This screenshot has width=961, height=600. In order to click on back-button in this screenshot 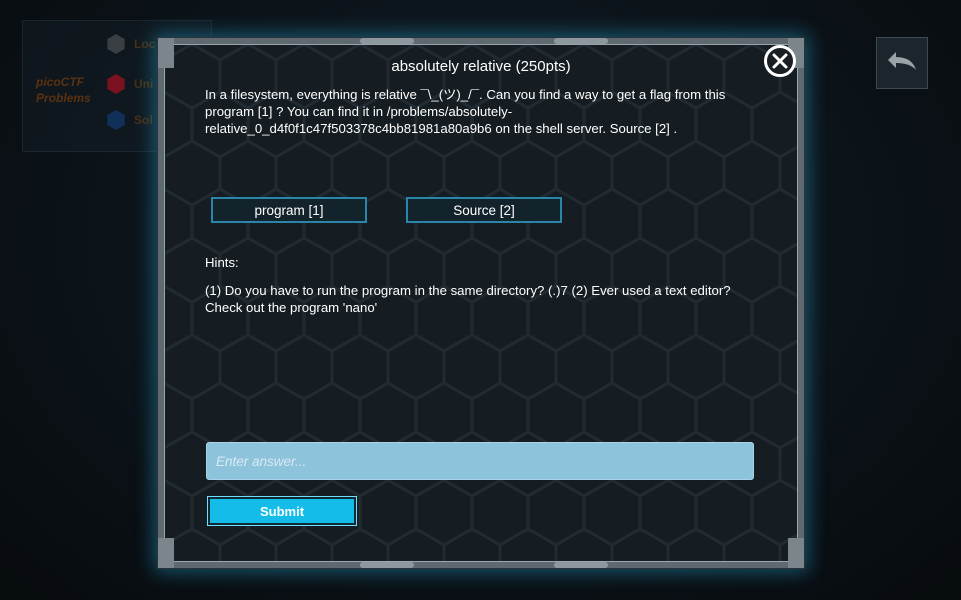, I will do `click(902, 63)`.